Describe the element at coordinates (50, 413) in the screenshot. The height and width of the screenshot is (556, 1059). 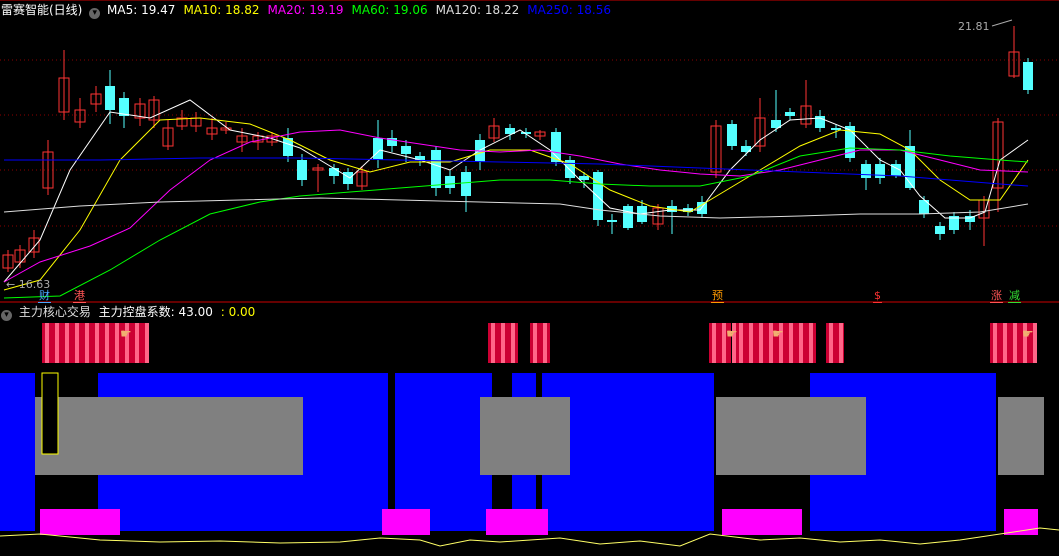
I see `highlight-box` at that location.